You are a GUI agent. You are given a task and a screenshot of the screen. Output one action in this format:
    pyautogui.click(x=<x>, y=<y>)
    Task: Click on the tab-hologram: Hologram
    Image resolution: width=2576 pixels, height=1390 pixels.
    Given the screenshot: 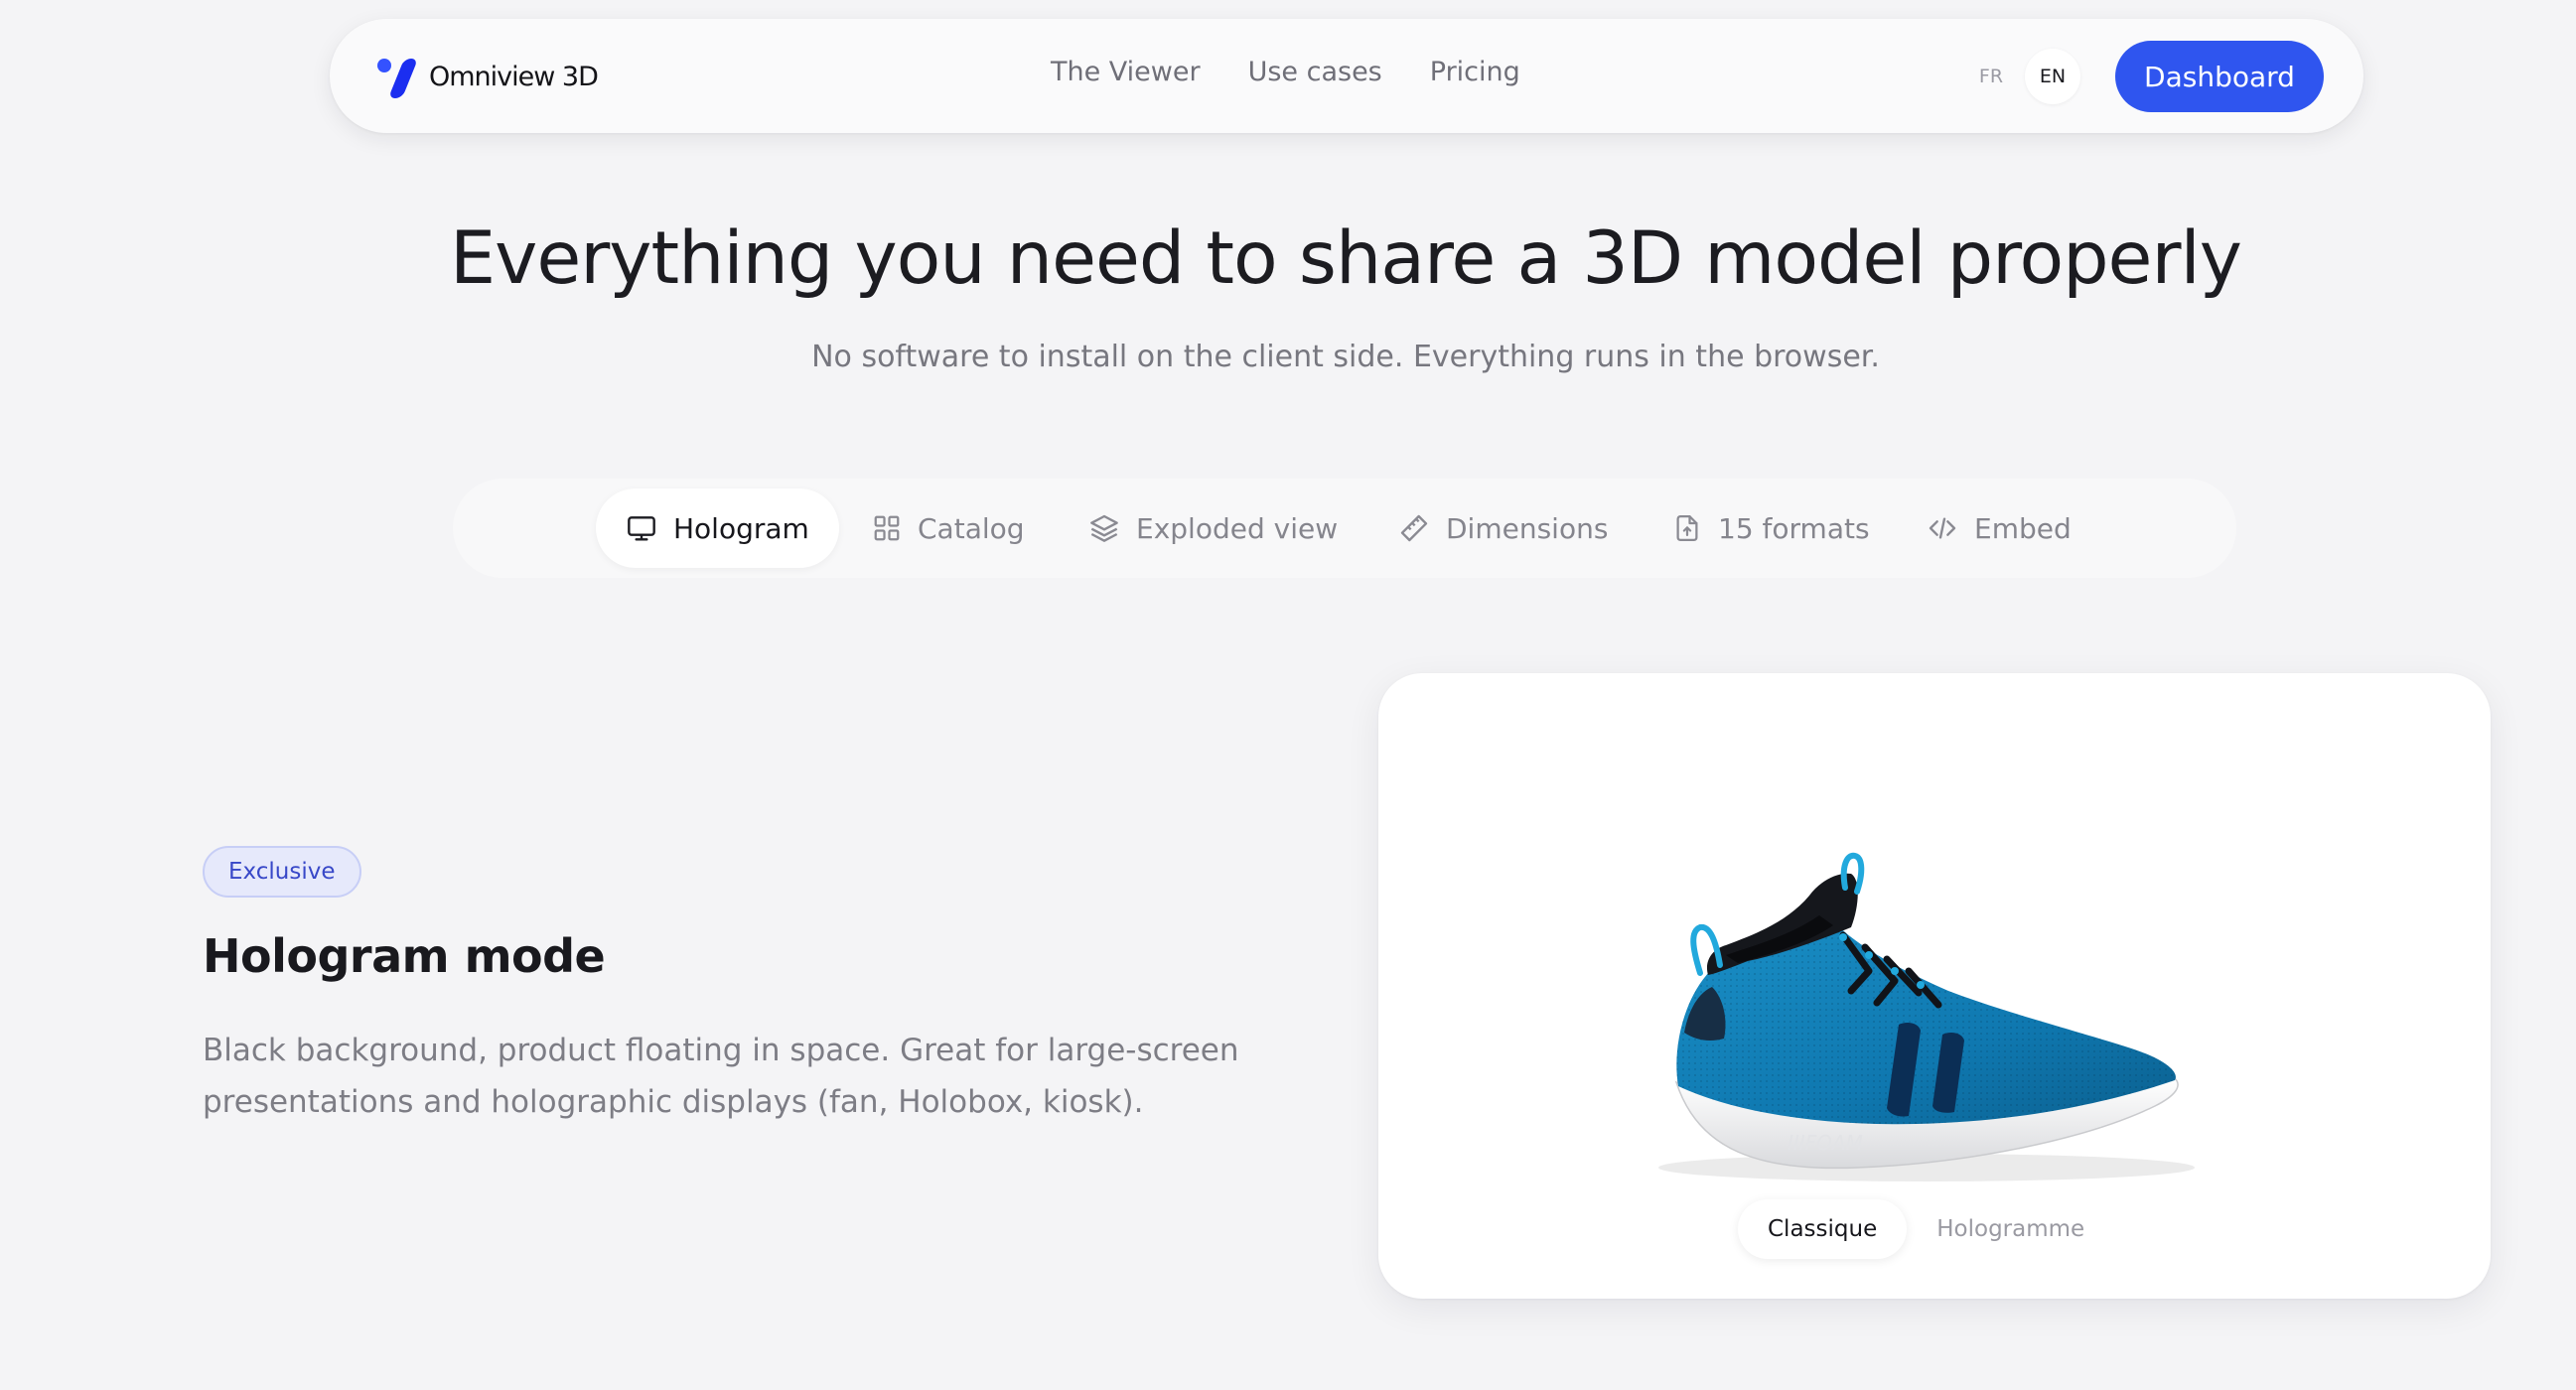 What is the action you would take?
    pyautogui.click(x=718, y=528)
    